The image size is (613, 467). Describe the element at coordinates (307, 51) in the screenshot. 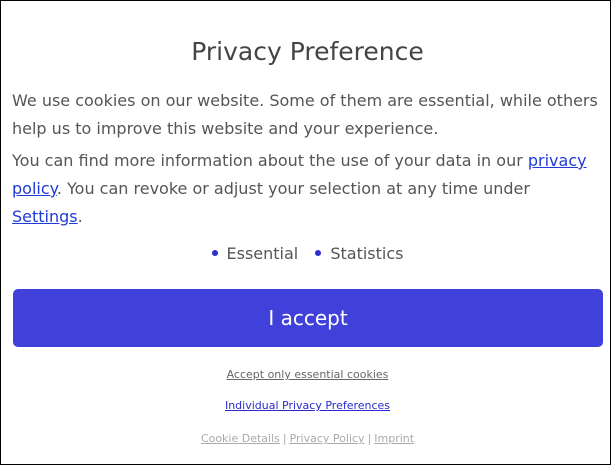

I see `dialog-title: Privacy Preference` at that location.